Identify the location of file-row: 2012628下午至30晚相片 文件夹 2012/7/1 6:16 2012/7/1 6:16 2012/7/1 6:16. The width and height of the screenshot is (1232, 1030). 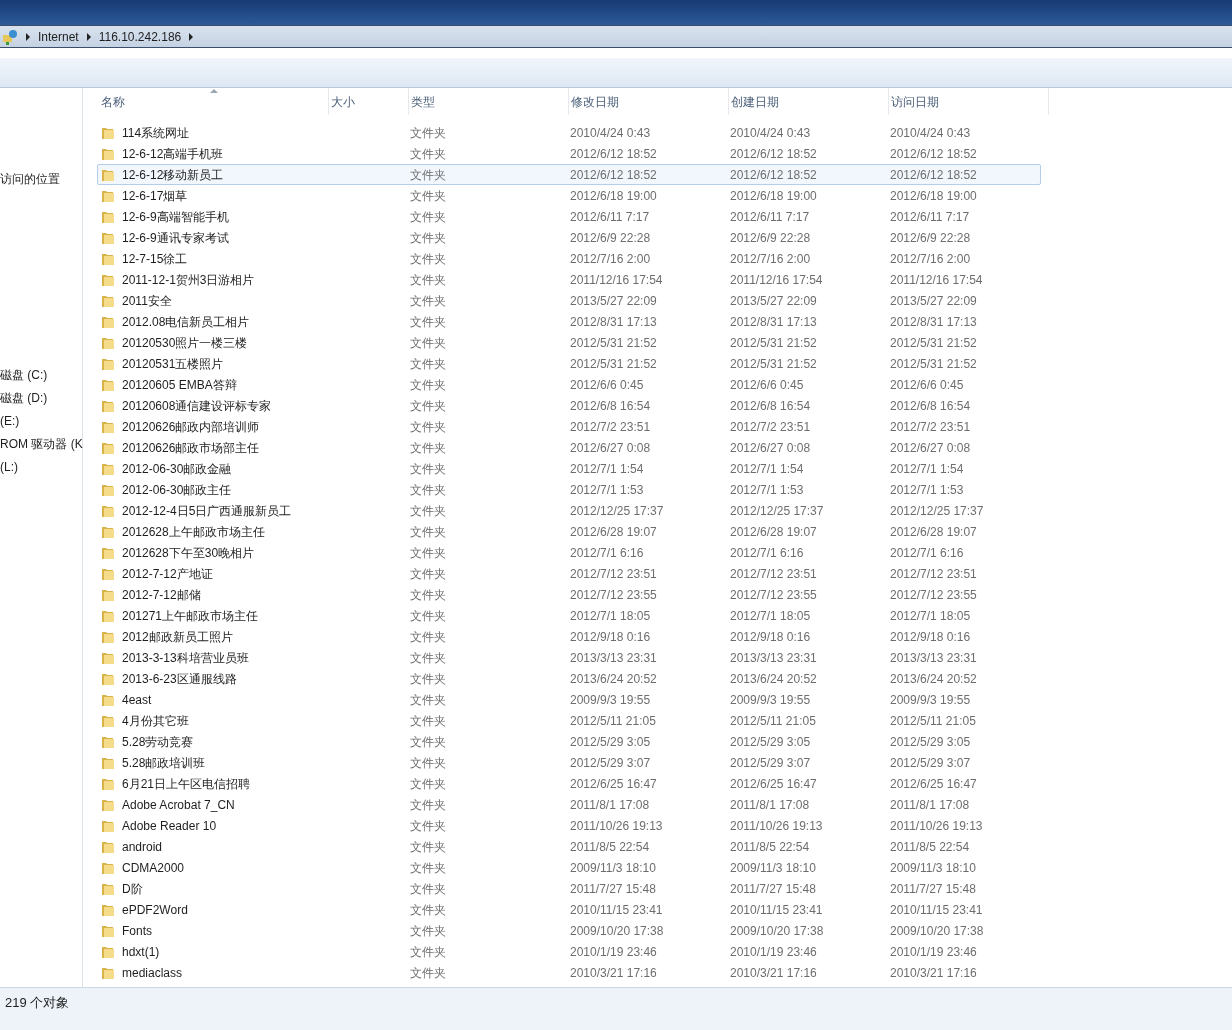
(569, 552).